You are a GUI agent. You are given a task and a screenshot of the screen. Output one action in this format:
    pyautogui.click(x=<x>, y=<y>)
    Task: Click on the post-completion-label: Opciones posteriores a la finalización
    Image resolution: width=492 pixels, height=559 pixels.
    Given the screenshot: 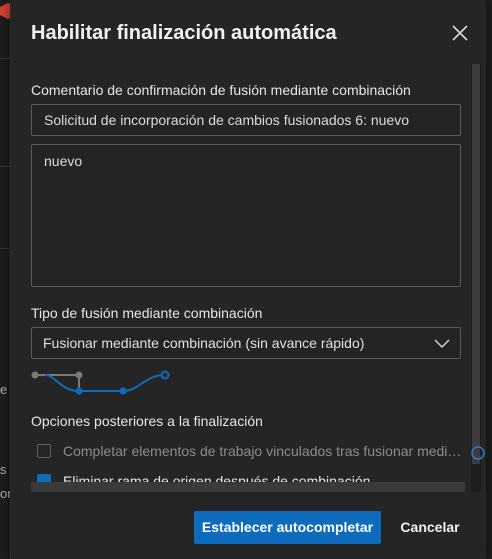 What is the action you would take?
    pyautogui.click(x=147, y=421)
    